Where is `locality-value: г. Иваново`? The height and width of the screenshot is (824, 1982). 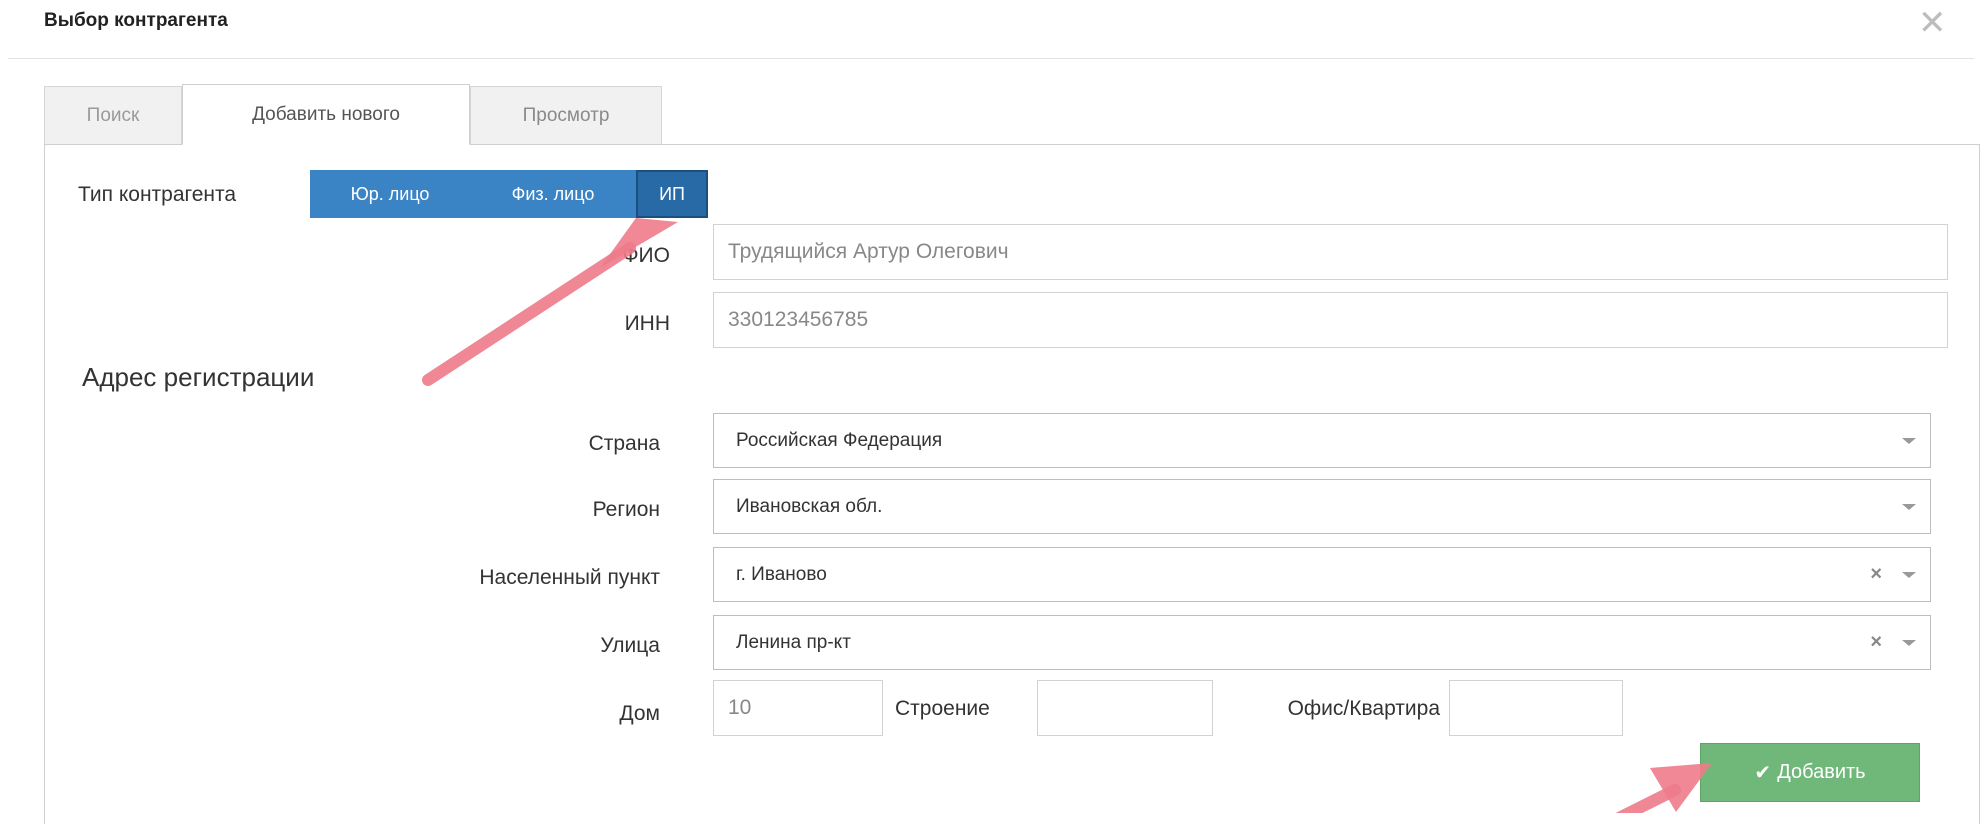 locality-value: г. Иваново is located at coordinates (781, 574).